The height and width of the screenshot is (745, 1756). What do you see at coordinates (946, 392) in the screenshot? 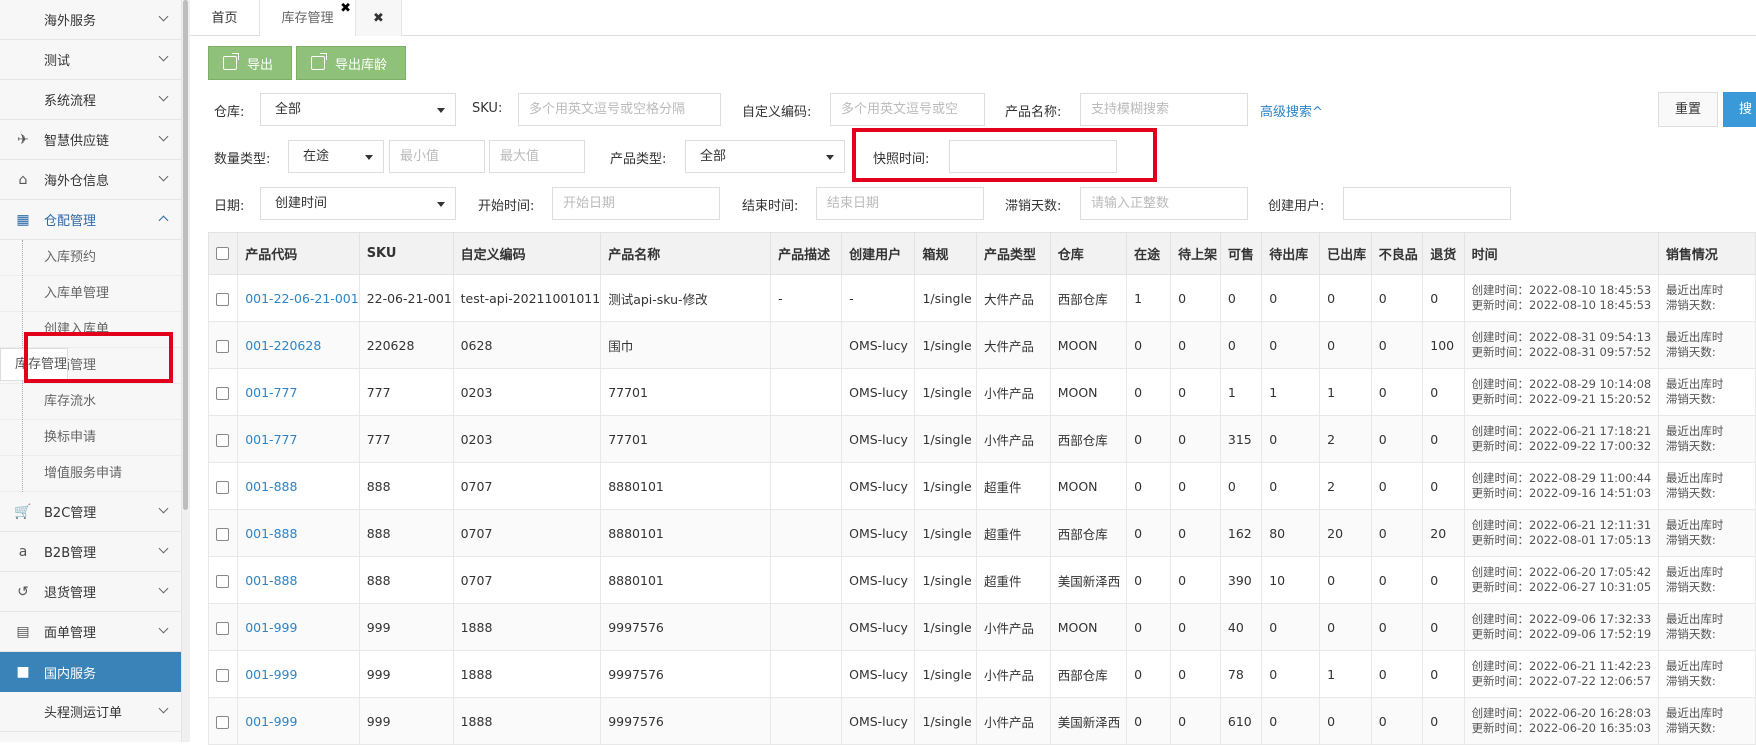
I see `cell-box: 1/single` at bounding box center [946, 392].